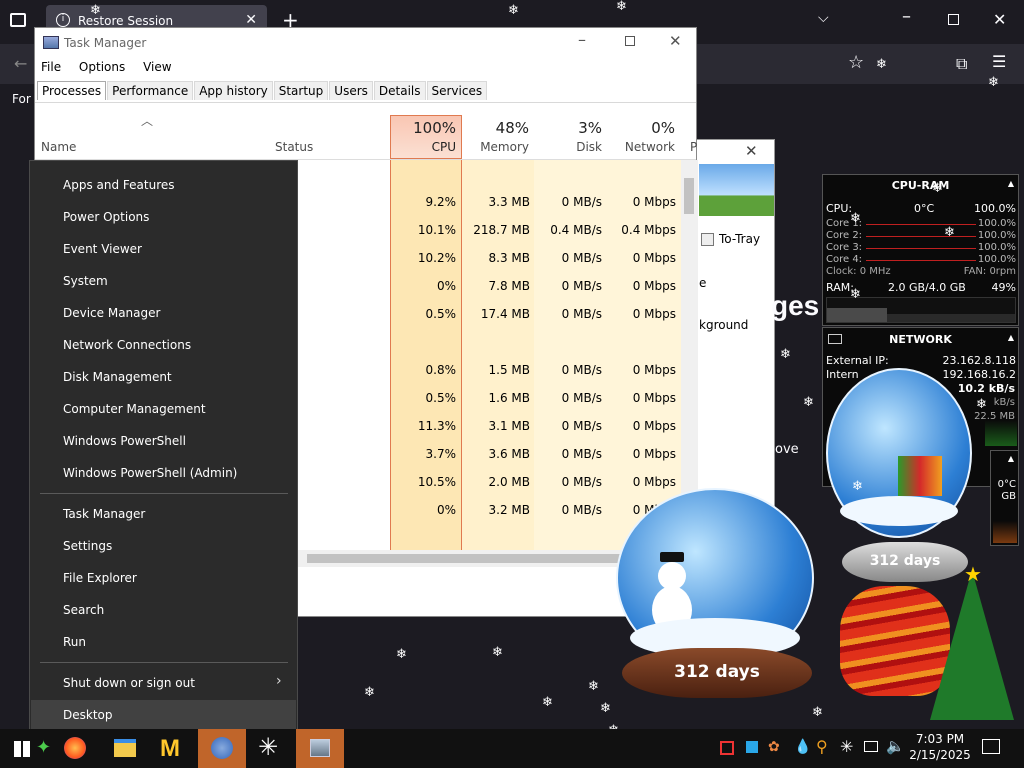 The height and width of the screenshot is (768, 1024). What do you see at coordinates (467, 558) in the screenshot?
I see `h-scroll-thumb` at bounding box center [467, 558].